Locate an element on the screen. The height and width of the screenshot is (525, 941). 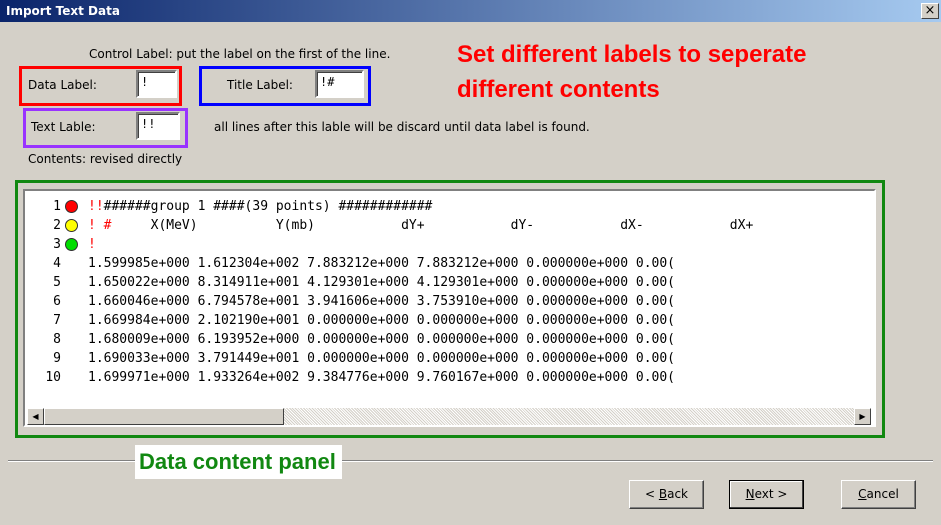
line-number: 7 is located at coordinates (57, 320).